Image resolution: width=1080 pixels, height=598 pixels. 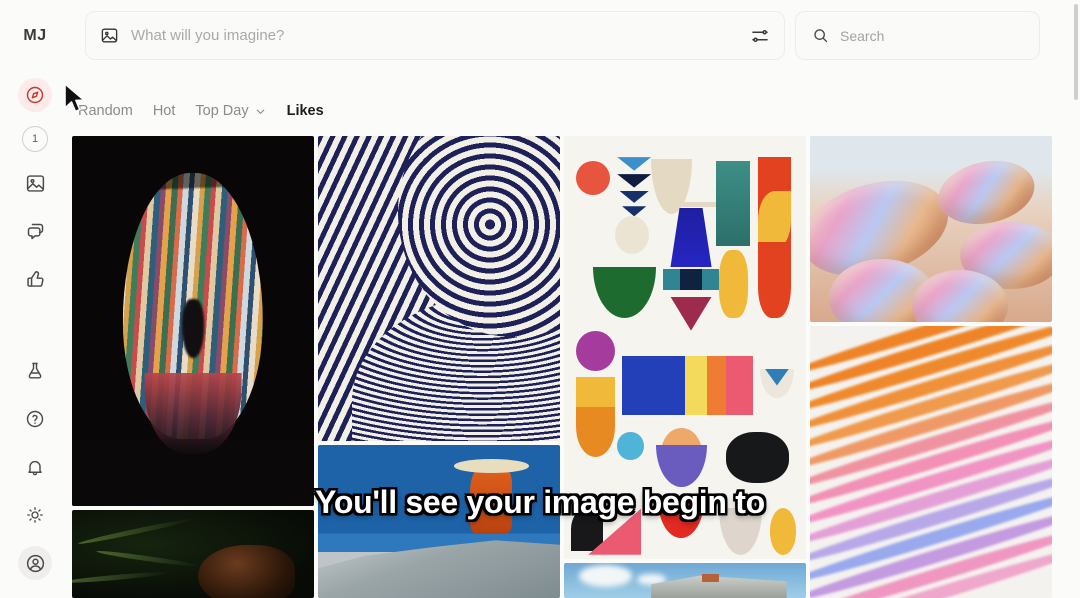 I want to click on filter-tabs: Random Hot Top Day Likes, so click(x=201, y=111).